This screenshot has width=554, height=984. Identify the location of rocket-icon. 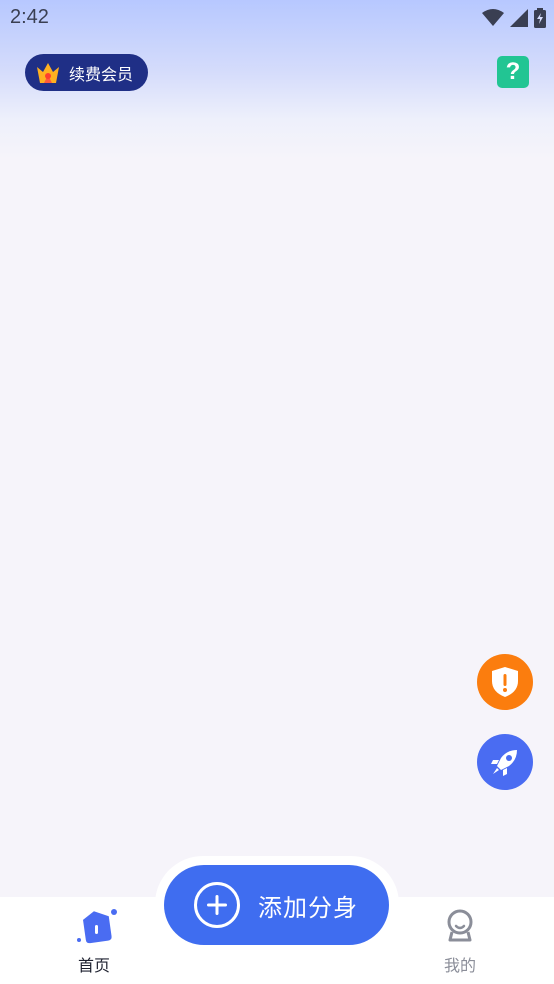
(504, 763).